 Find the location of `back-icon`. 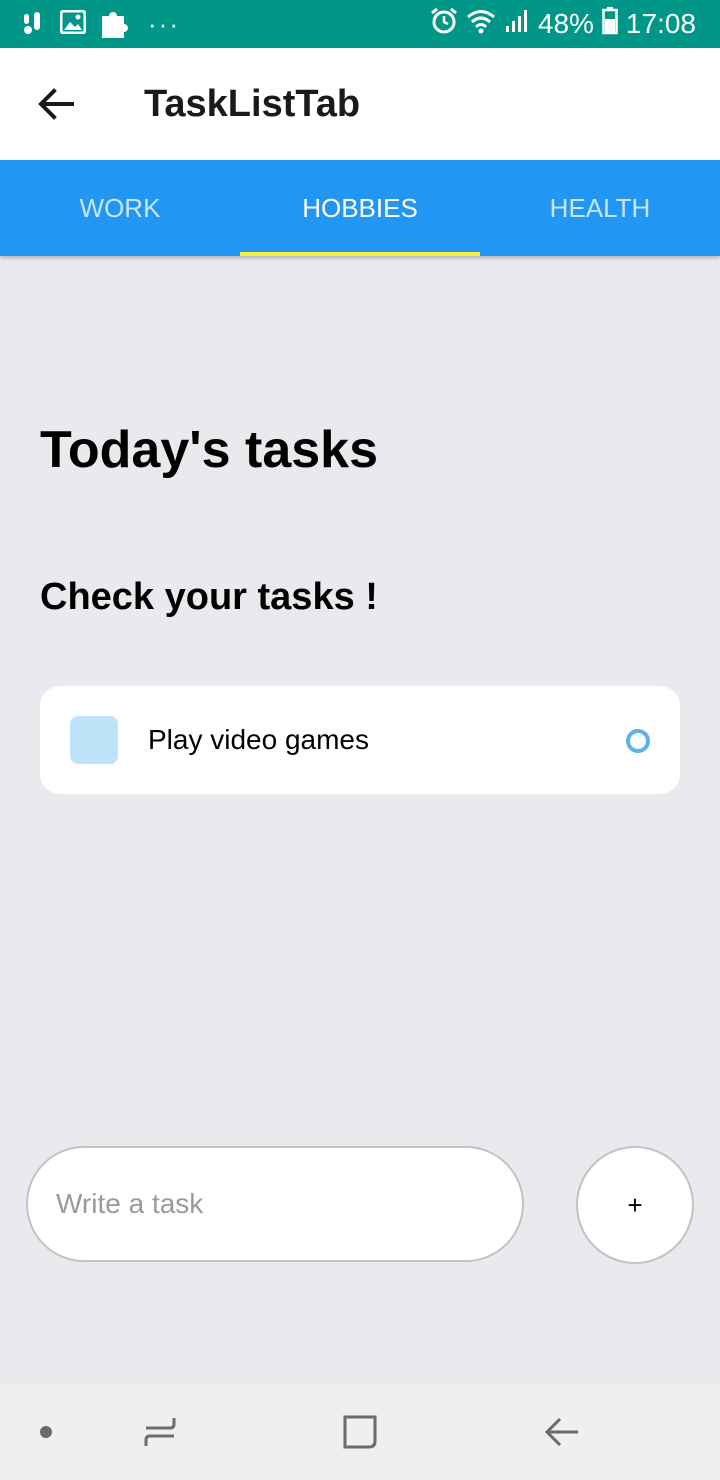

back-icon is located at coordinates (562, 1432).